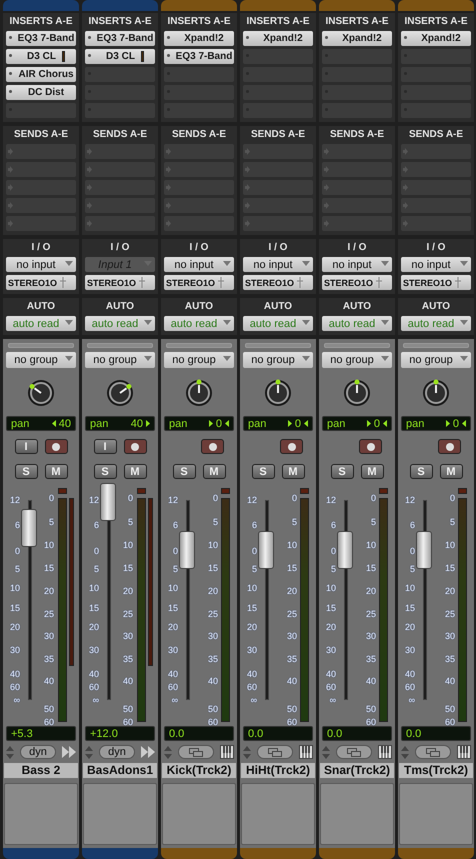  What do you see at coordinates (357, 770) in the screenshot?
I see `track-name: Snar(Trck2)` at bounding box center [357, 770].